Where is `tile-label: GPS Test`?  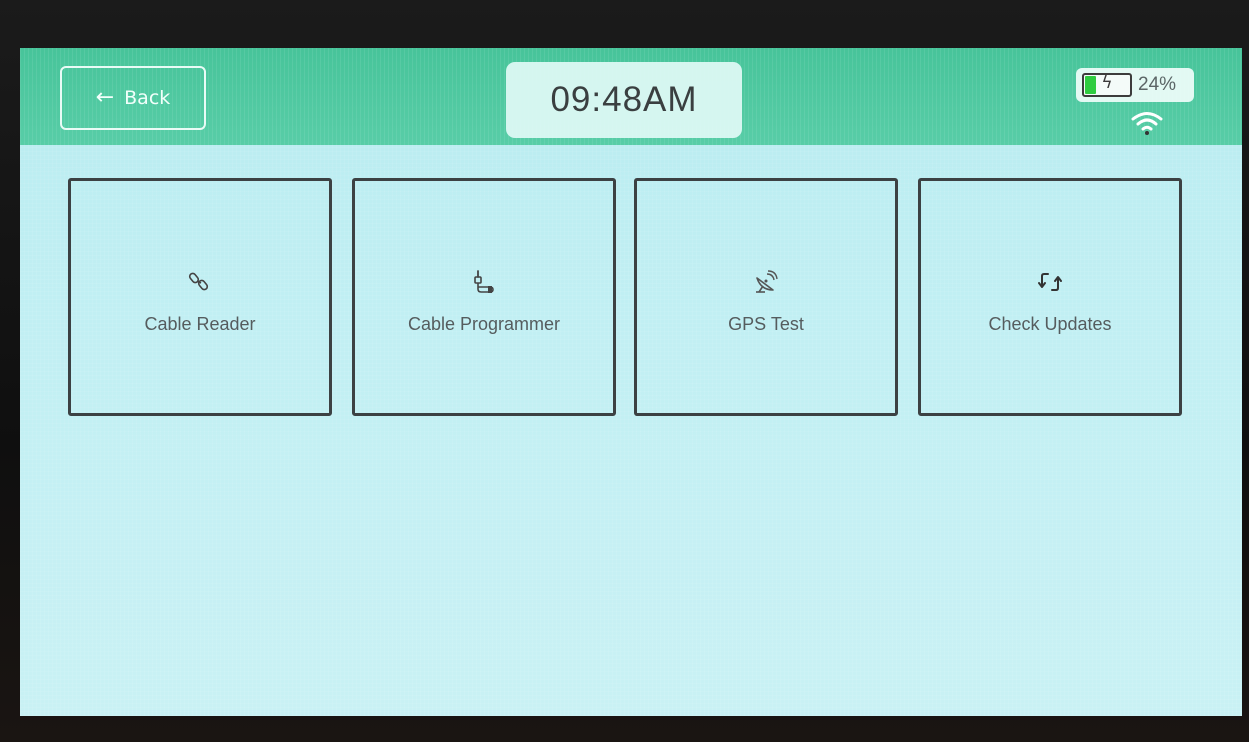
tile-label: GPS Test is located at coordinates (766, 324).